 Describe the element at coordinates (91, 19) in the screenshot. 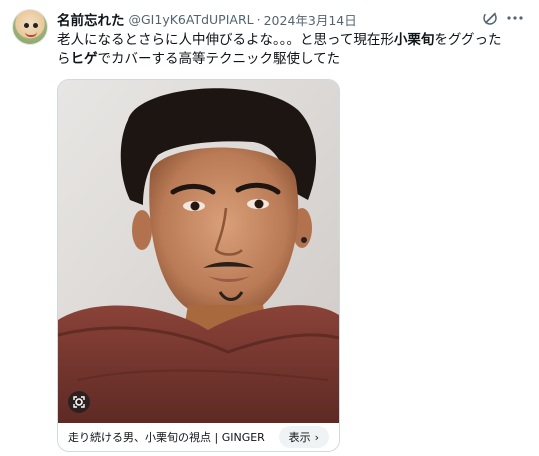

I see `display-name: 名前忘れた` at that location.